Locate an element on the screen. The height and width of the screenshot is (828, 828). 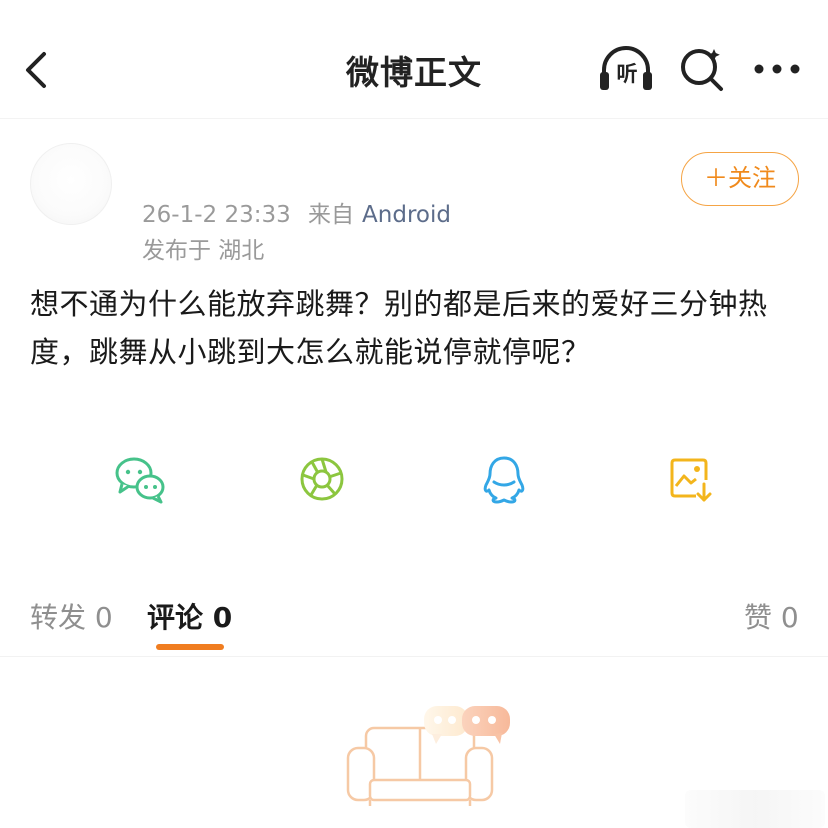
more-icon is located at coordinates (777, 69).